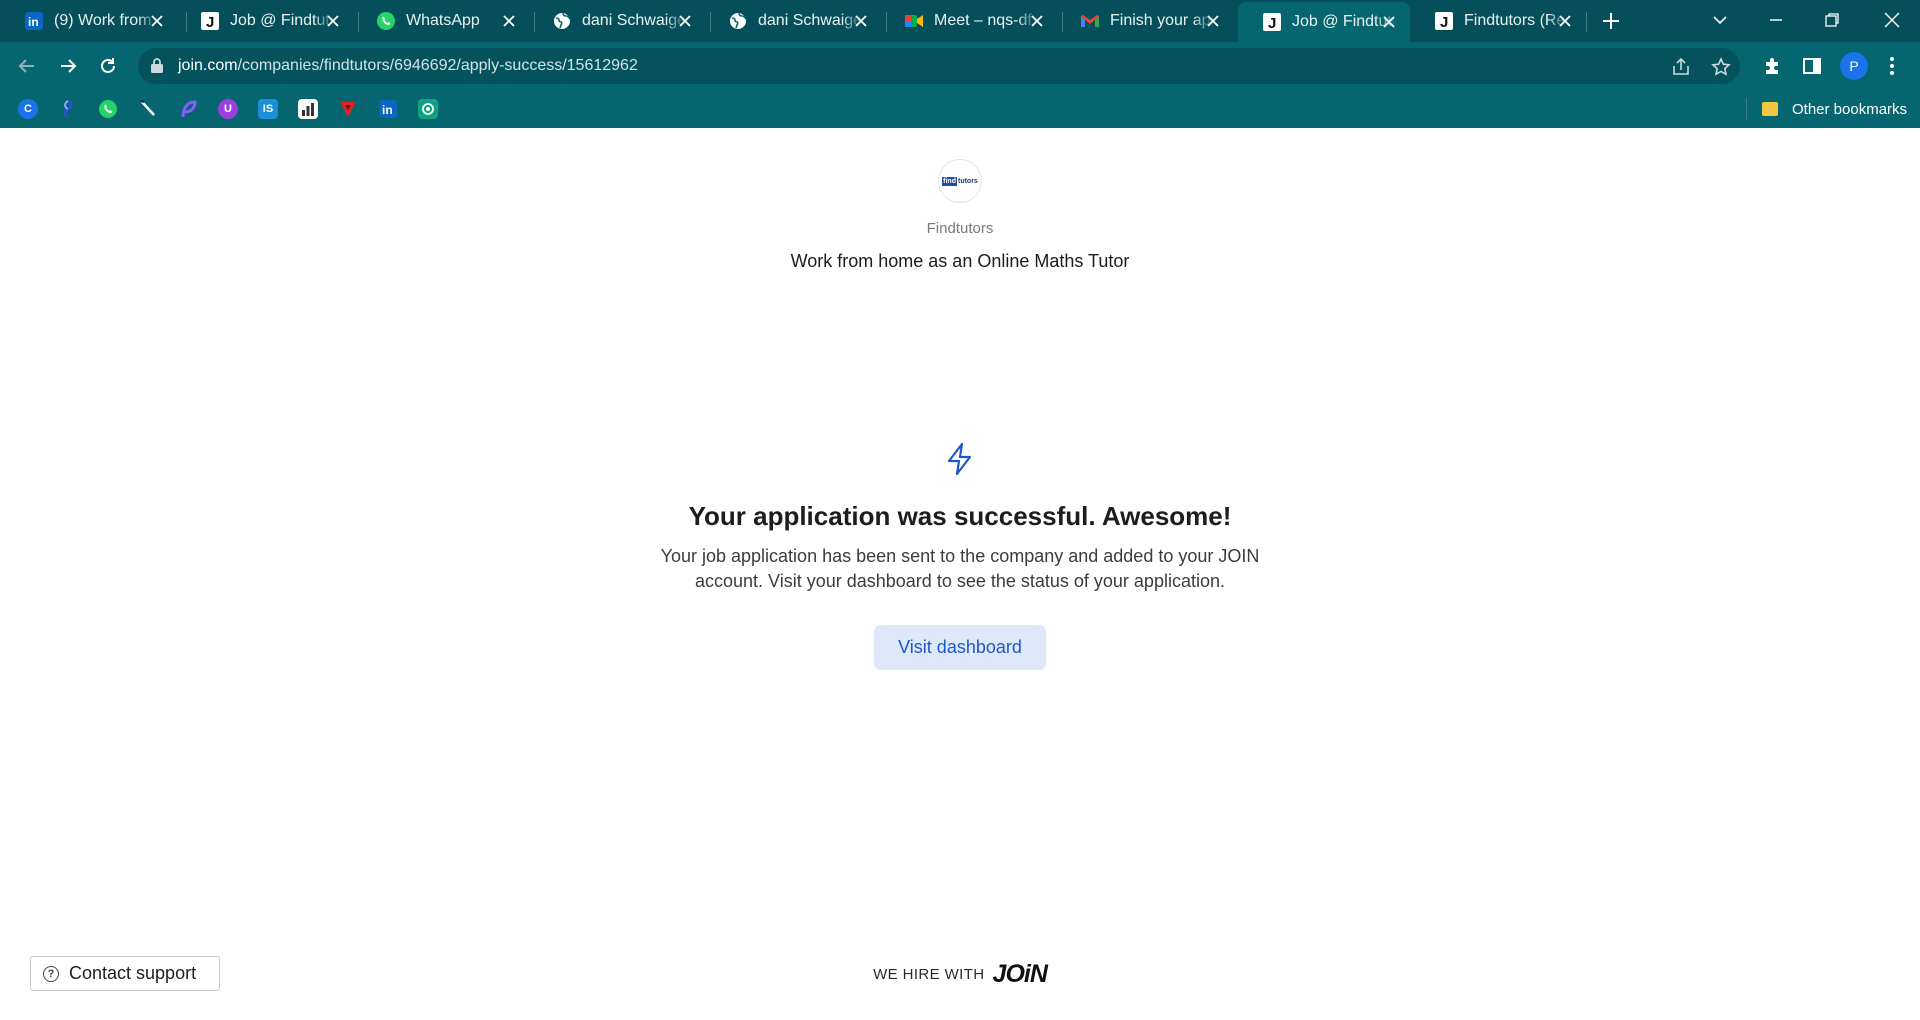 The height and width of the screenshot is (1020, 1920). What do you see at coordinates (1892, 66) in the screenshot?
I see `more-menu-icon` at bounding box center [1892, 66].